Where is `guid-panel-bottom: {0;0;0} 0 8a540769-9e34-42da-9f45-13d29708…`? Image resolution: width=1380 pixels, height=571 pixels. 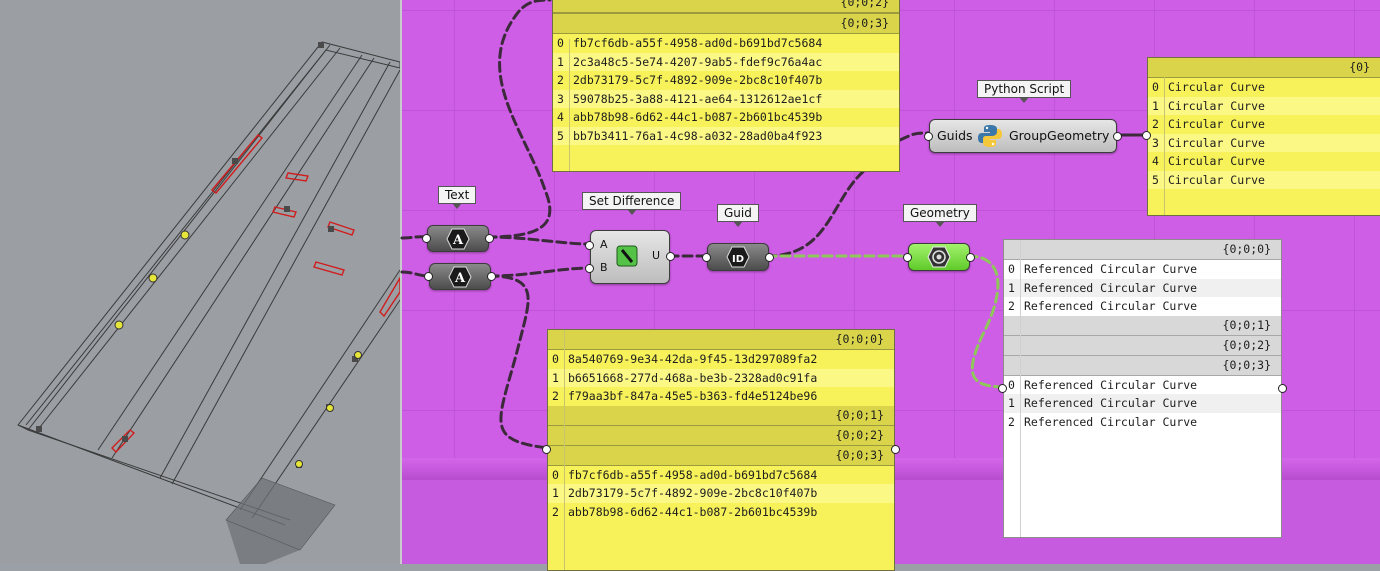
guid-panel-bottom: {0;0;0} 0 8a540769-9e34-42da-9f45-13d29708… is located at coordinates (721, 450).